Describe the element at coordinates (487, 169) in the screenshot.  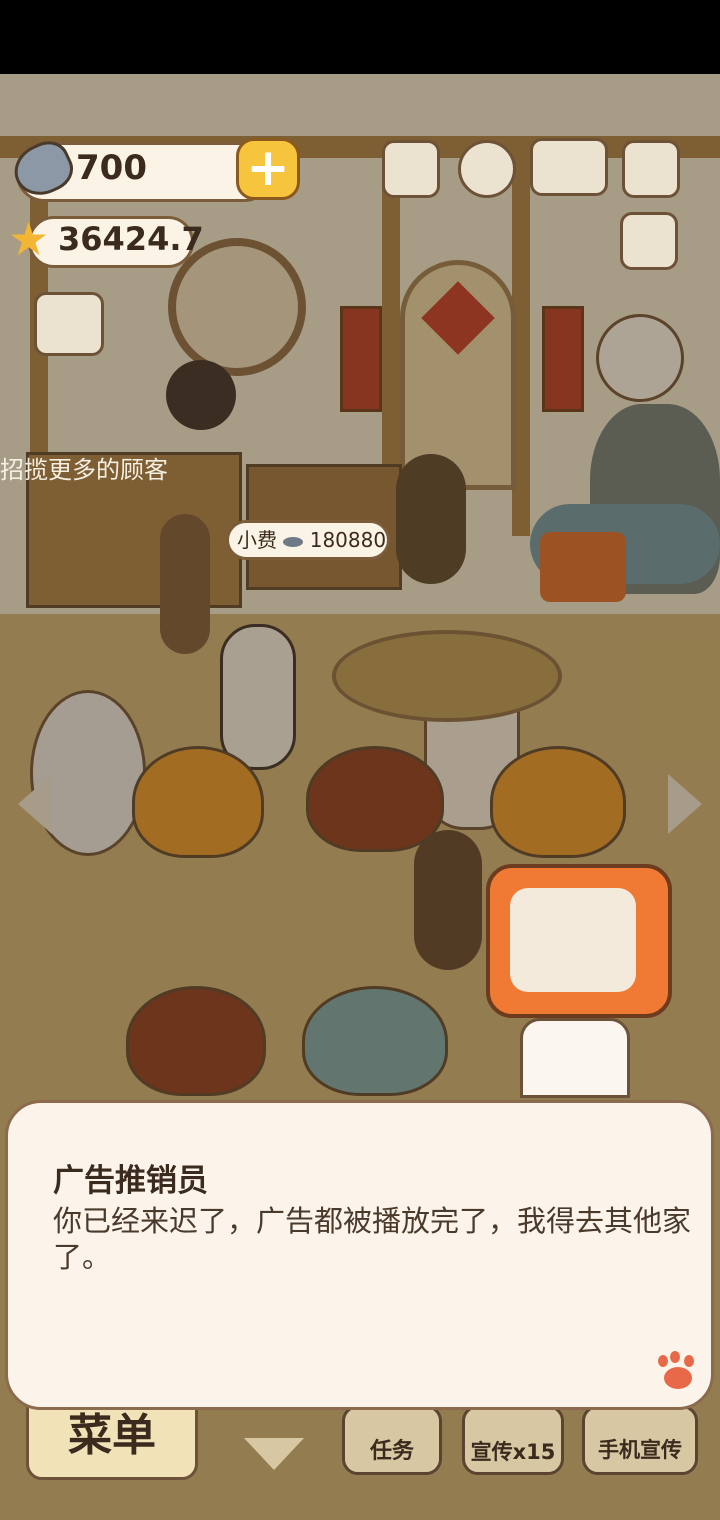
I see `settings-gear-icon` at that location.